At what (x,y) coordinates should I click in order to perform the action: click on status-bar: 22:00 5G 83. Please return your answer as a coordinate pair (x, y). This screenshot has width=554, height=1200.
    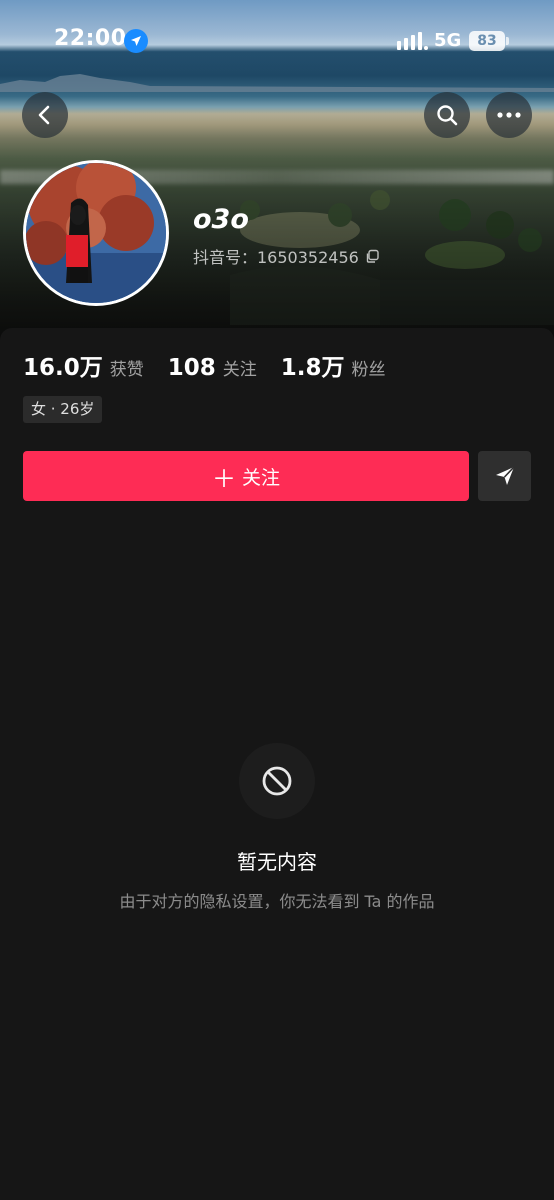
    Looking at the image, I should click on (277, 42).